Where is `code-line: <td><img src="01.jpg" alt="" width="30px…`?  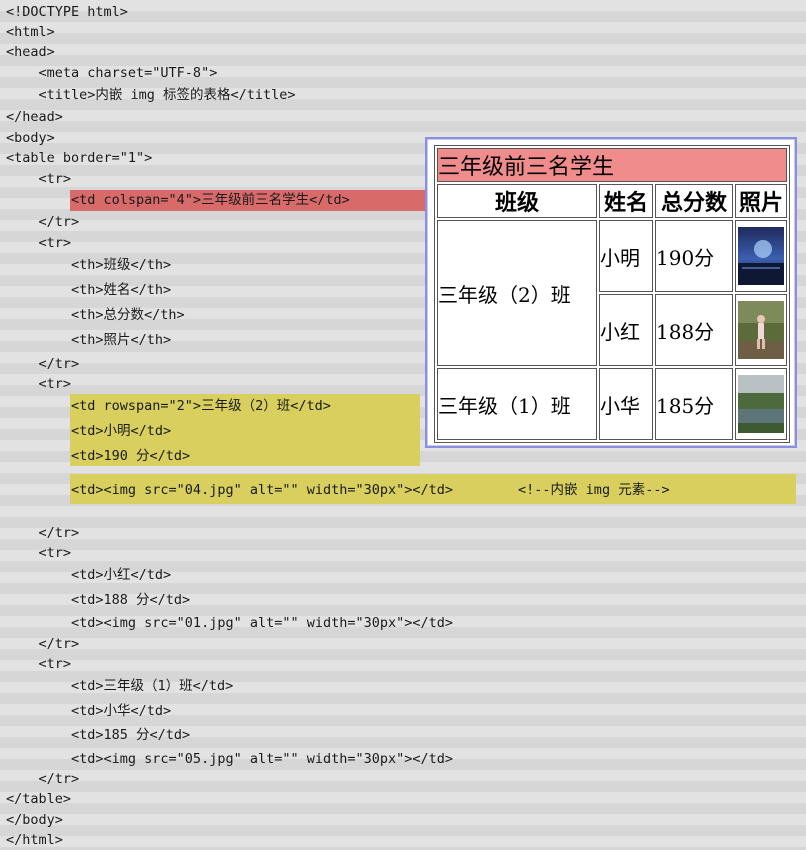 code-line: <td><img src="01.jpg" alt="" width="30px… is located at coordinates (230, 623).